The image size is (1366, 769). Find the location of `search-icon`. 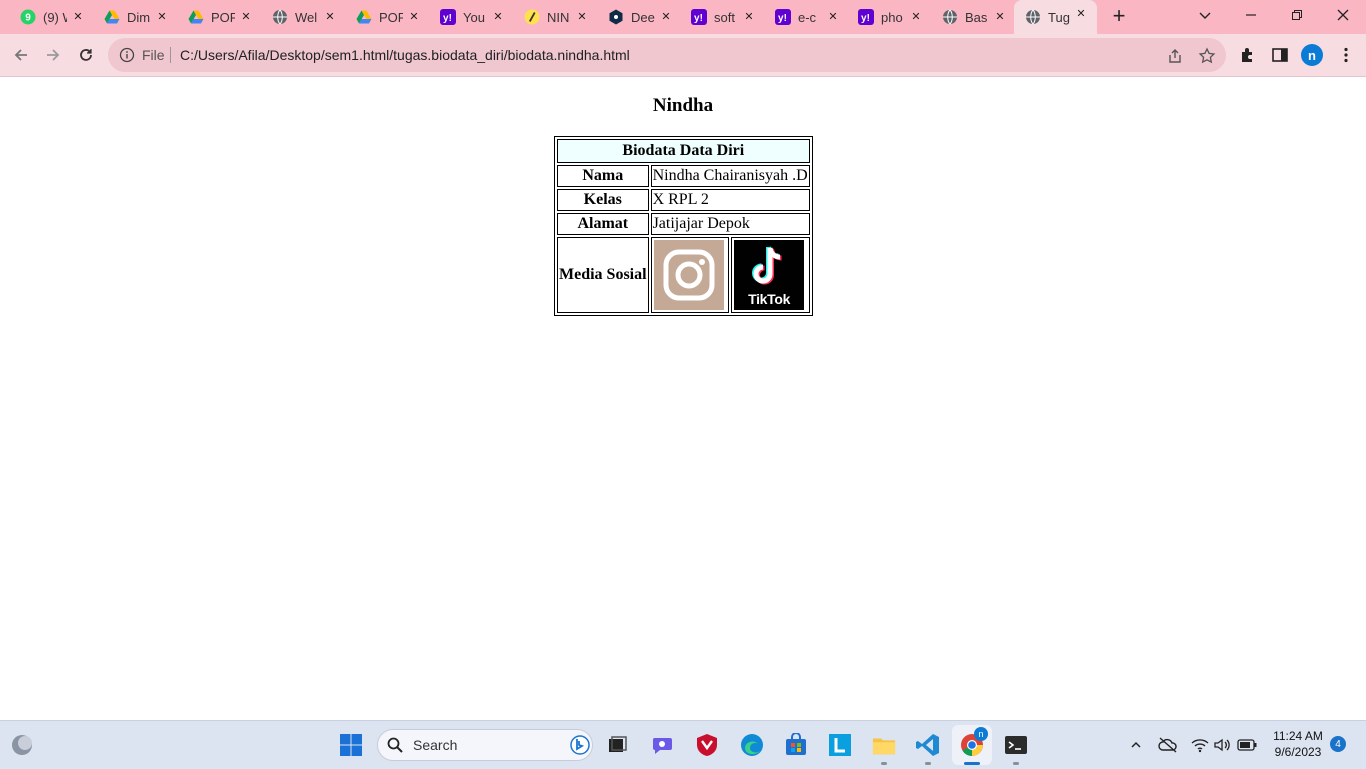

search-icon is located at coordinates (395, 745).